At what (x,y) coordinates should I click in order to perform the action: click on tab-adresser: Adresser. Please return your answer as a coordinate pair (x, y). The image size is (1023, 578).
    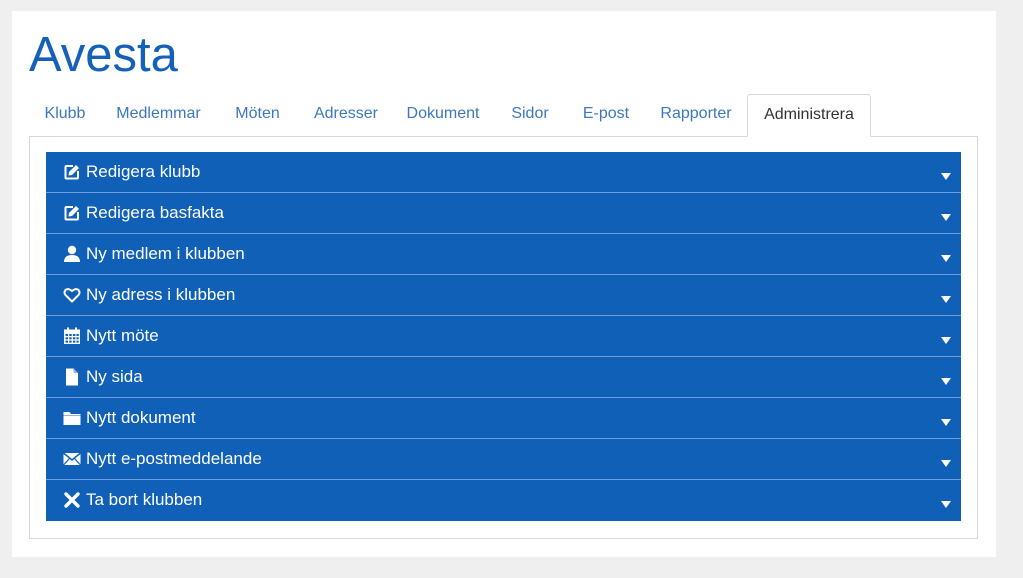
    Looking at the image, I should click on (346, 115).